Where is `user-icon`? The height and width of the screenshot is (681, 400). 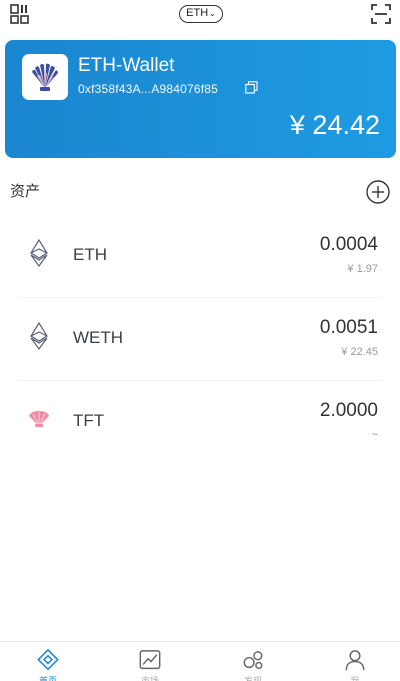
user-icon is located at coordinates (355, 660).